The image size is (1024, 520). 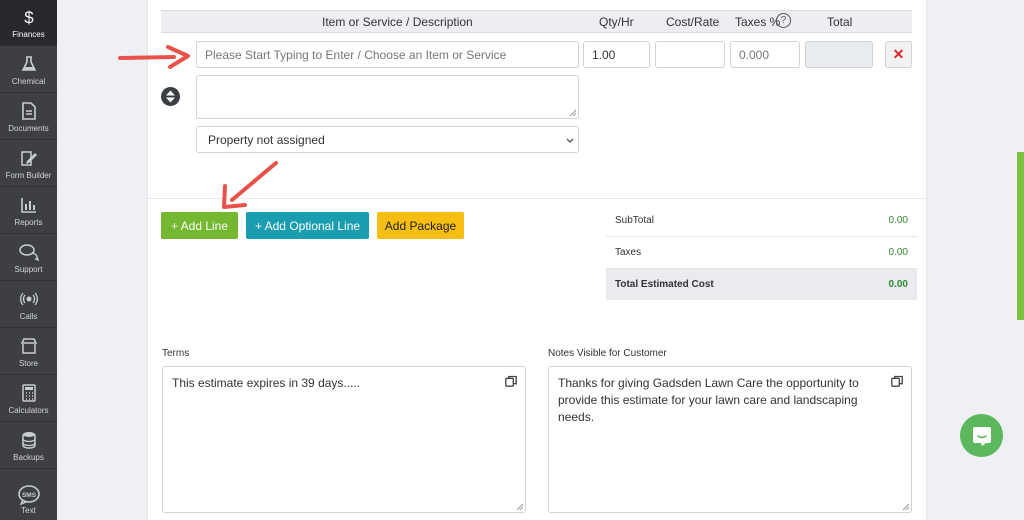 What do you see at coordinates (29, 346) in the screenshot?
I see `store-icon` at bounding box center [29, 346].